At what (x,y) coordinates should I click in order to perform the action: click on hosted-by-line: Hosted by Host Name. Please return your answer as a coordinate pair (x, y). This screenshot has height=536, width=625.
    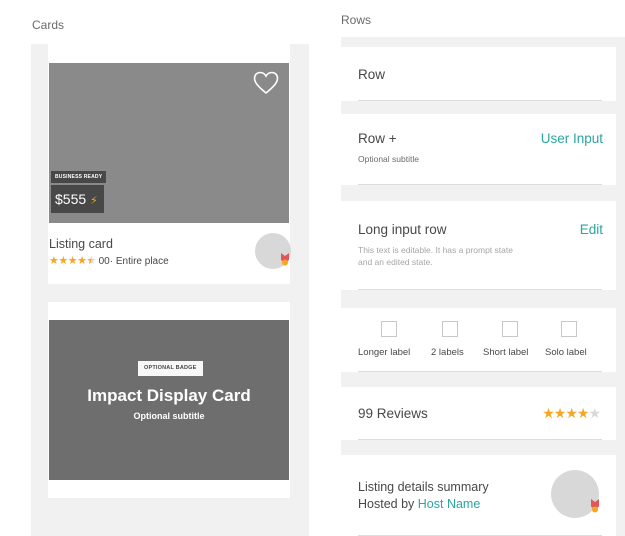
    Looking at the image, I should click on (419, 504).